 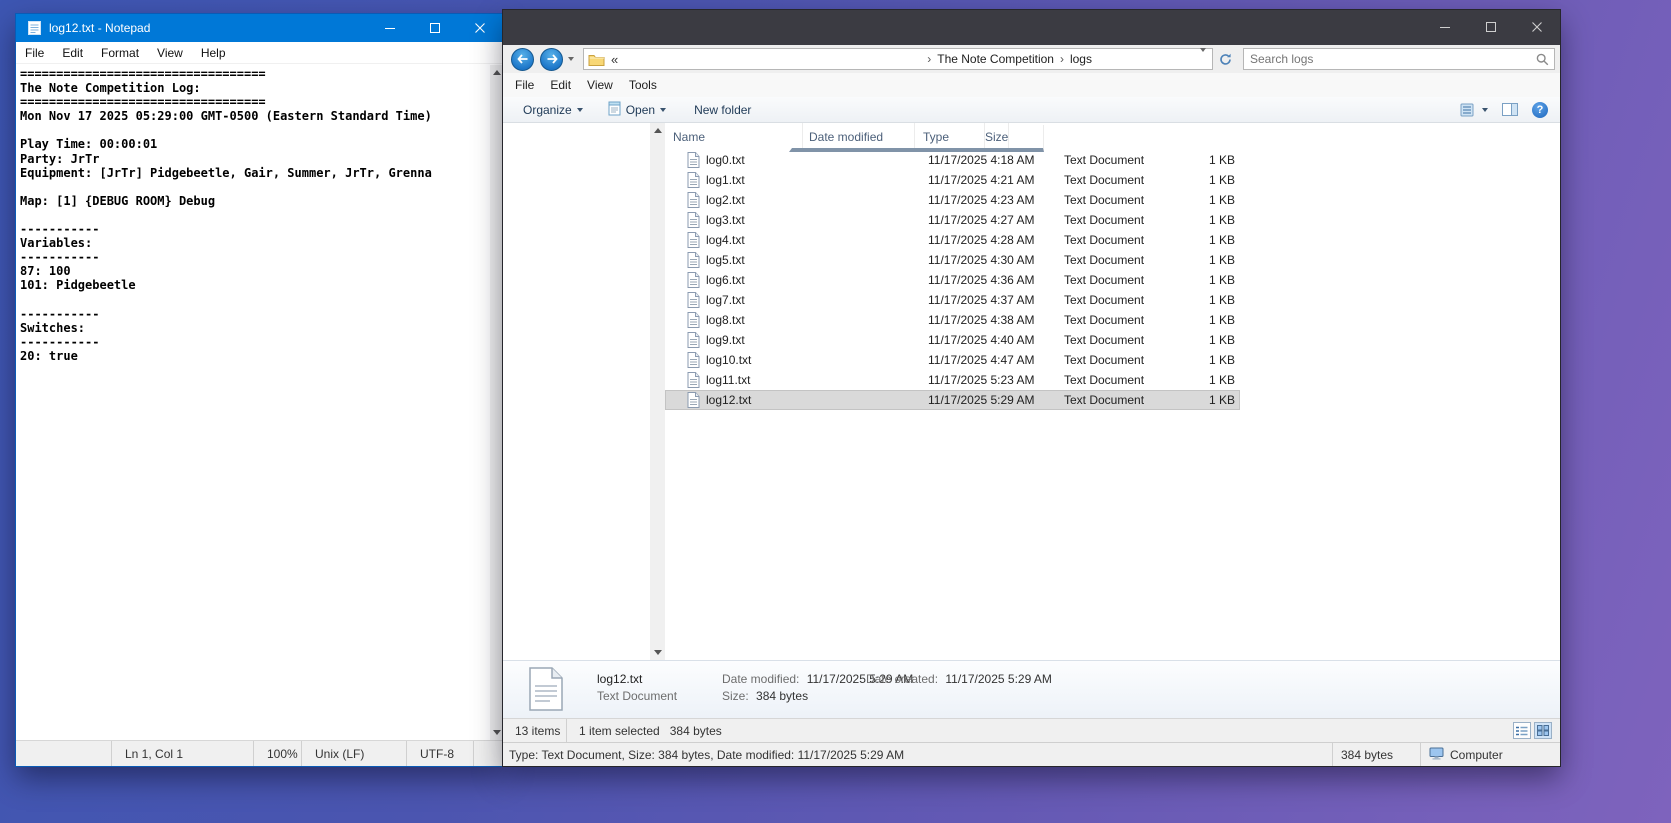 I want to click on breadcrumb-overflow: «, so click(x=614, y=59).